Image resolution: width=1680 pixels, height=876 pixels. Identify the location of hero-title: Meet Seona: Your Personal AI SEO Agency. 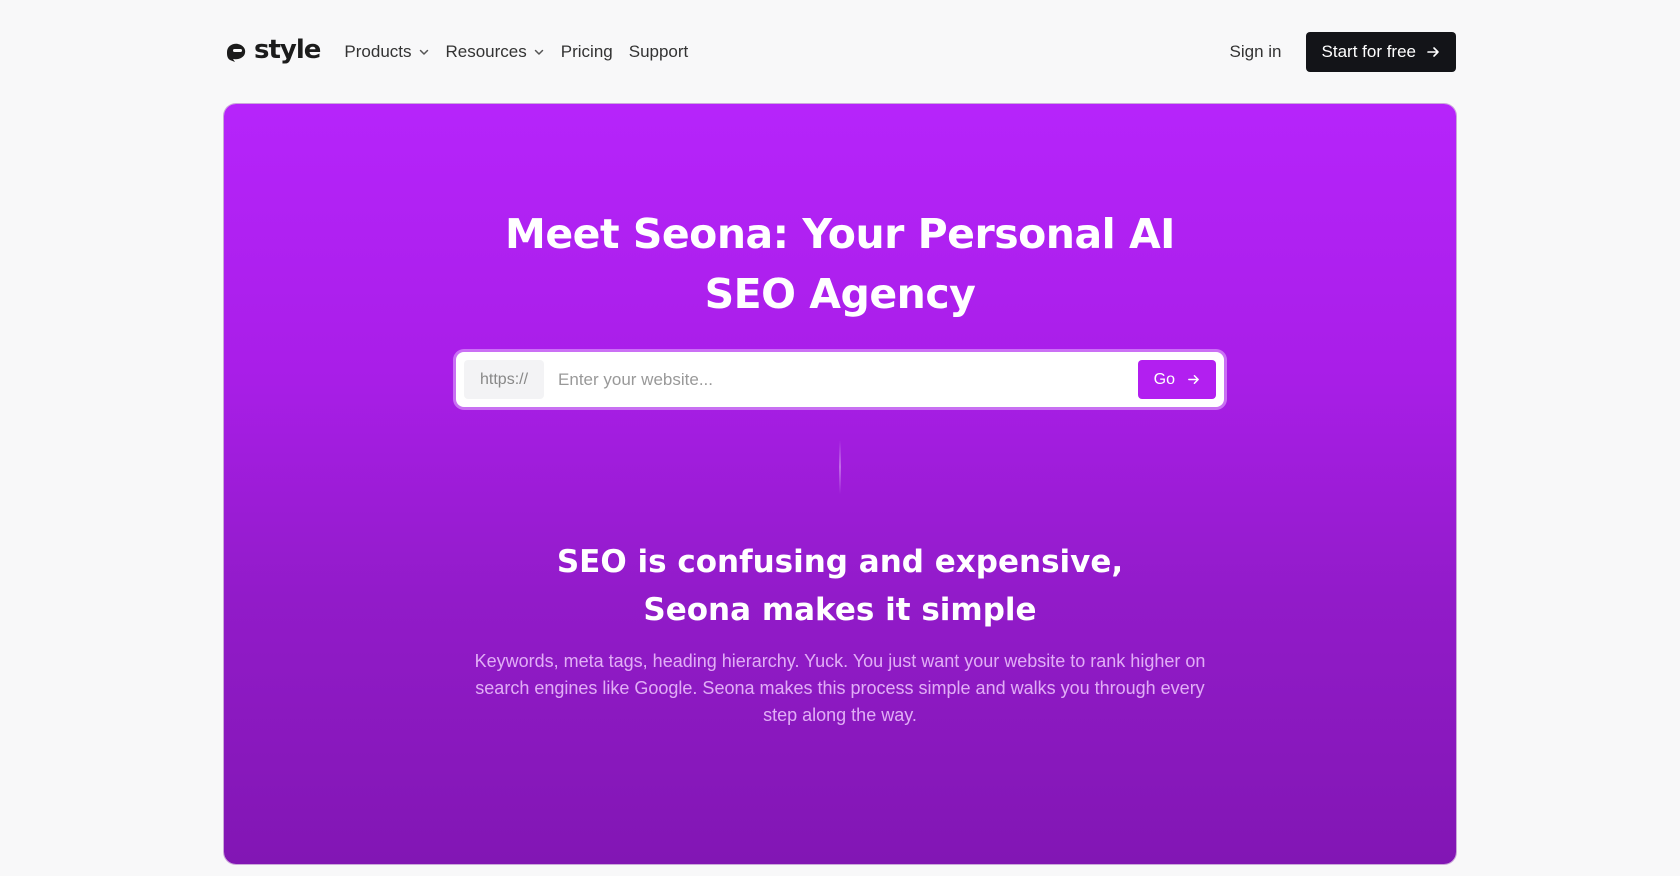
(840, 264).